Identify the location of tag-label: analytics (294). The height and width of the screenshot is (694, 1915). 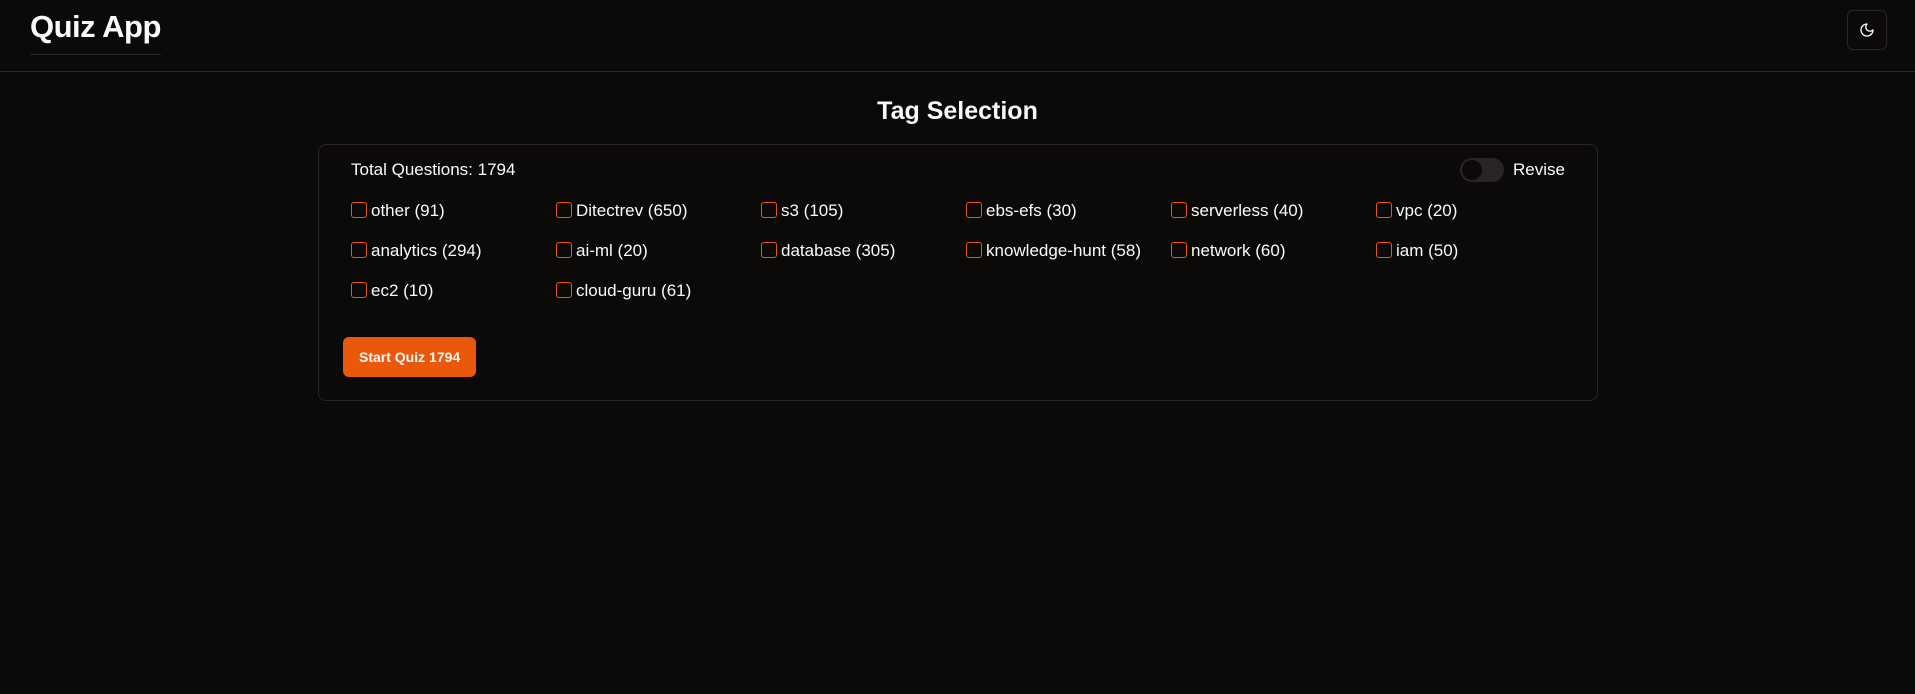
(426, 250).